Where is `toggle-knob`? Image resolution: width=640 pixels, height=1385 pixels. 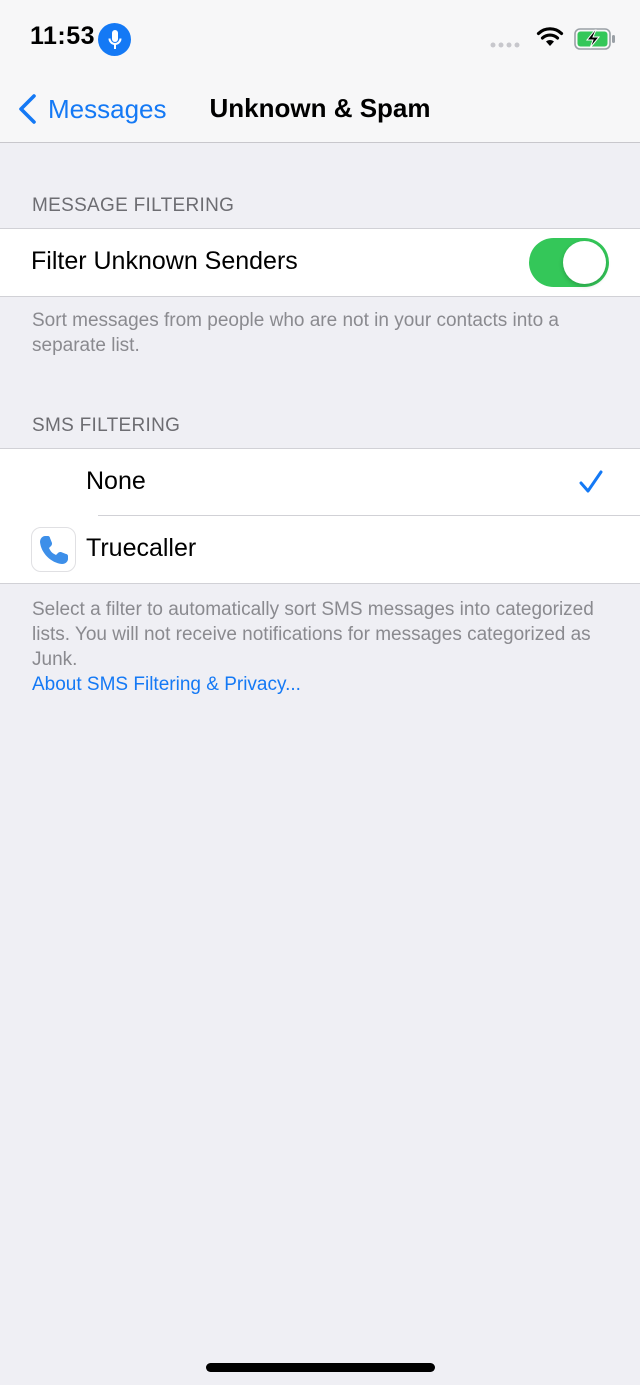 toggle-knob is located at coordinates (584, 262).